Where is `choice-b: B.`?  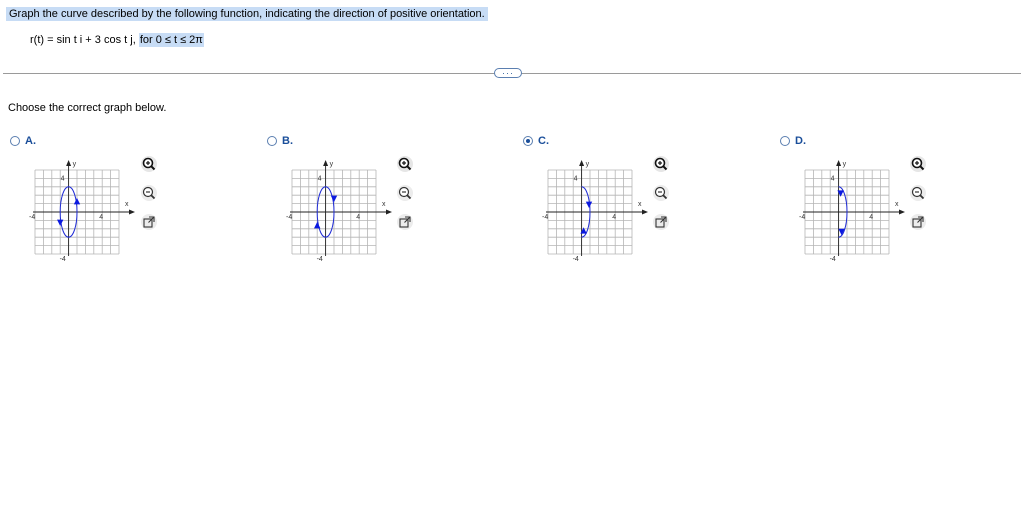 choice-b: B. is located at coordinates (280, 141).